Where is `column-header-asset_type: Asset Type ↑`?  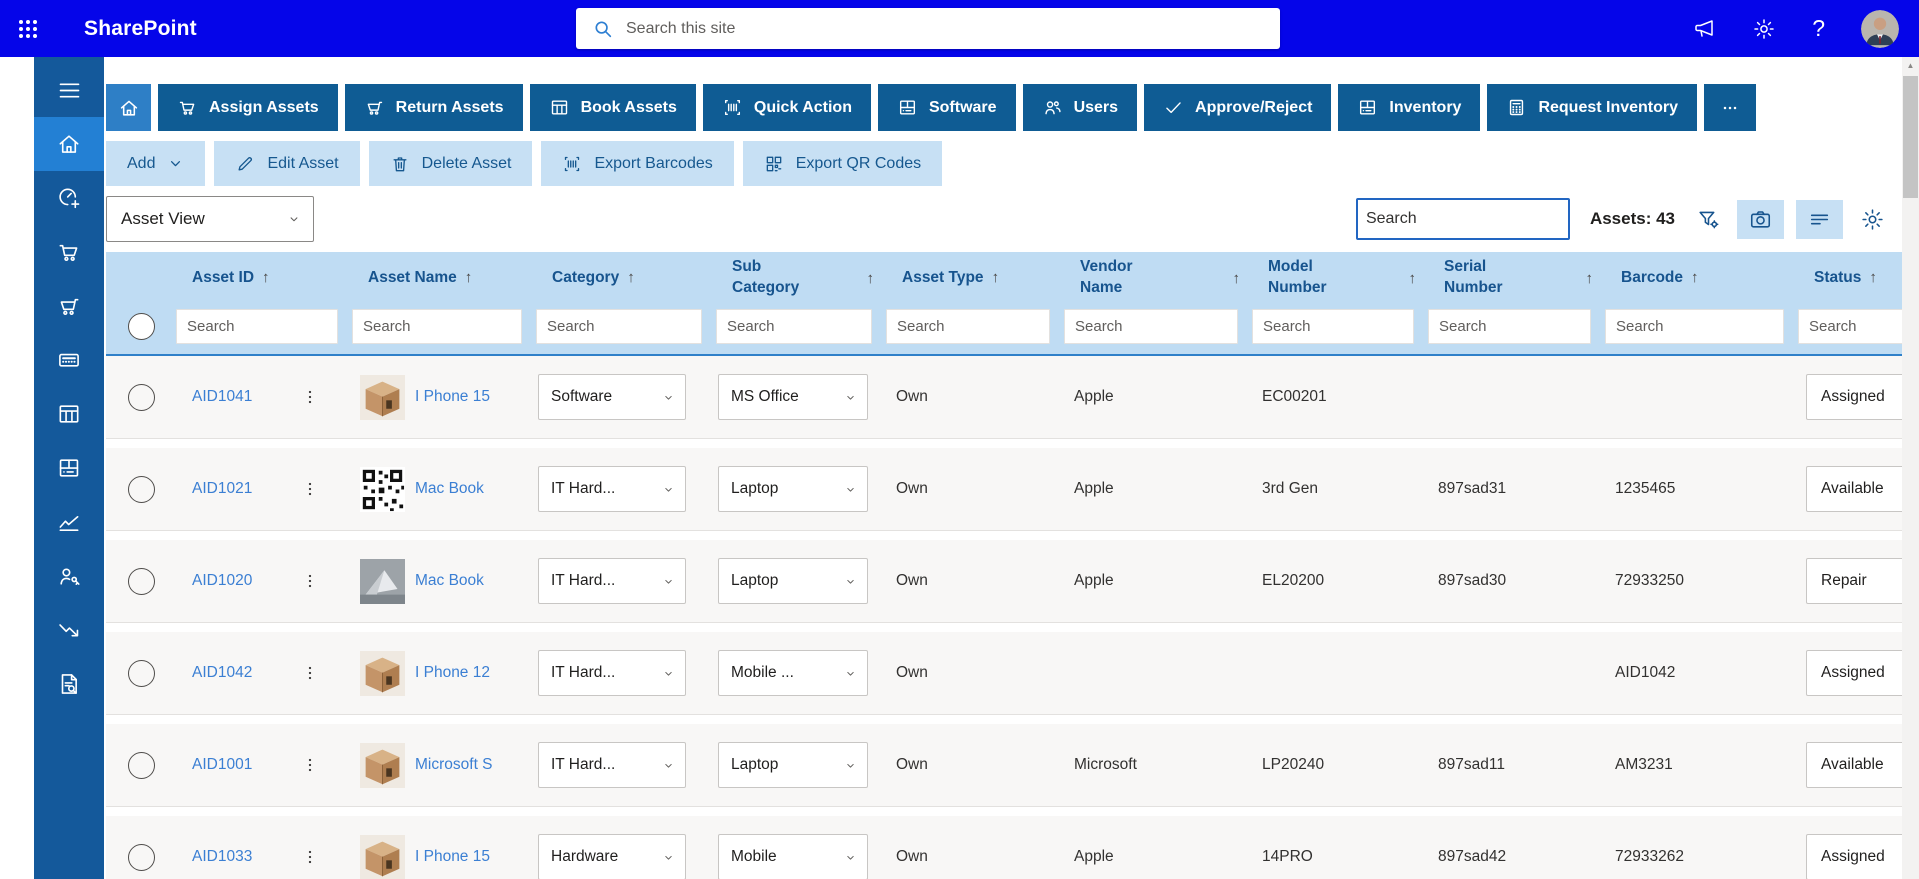
column-header-asset_type: Asset Type ↑ is located at coordinates (975, 278).